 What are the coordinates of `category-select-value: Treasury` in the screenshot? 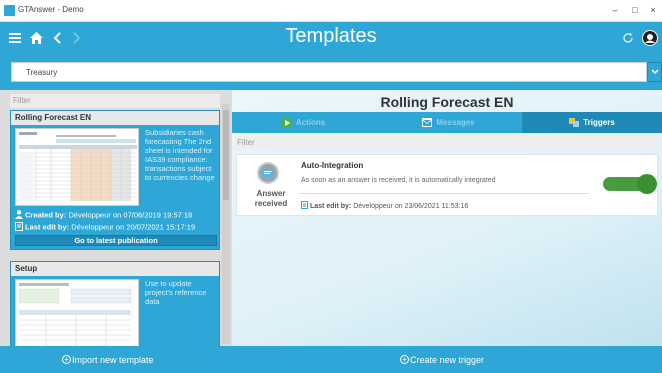 It's located at (42, 72).